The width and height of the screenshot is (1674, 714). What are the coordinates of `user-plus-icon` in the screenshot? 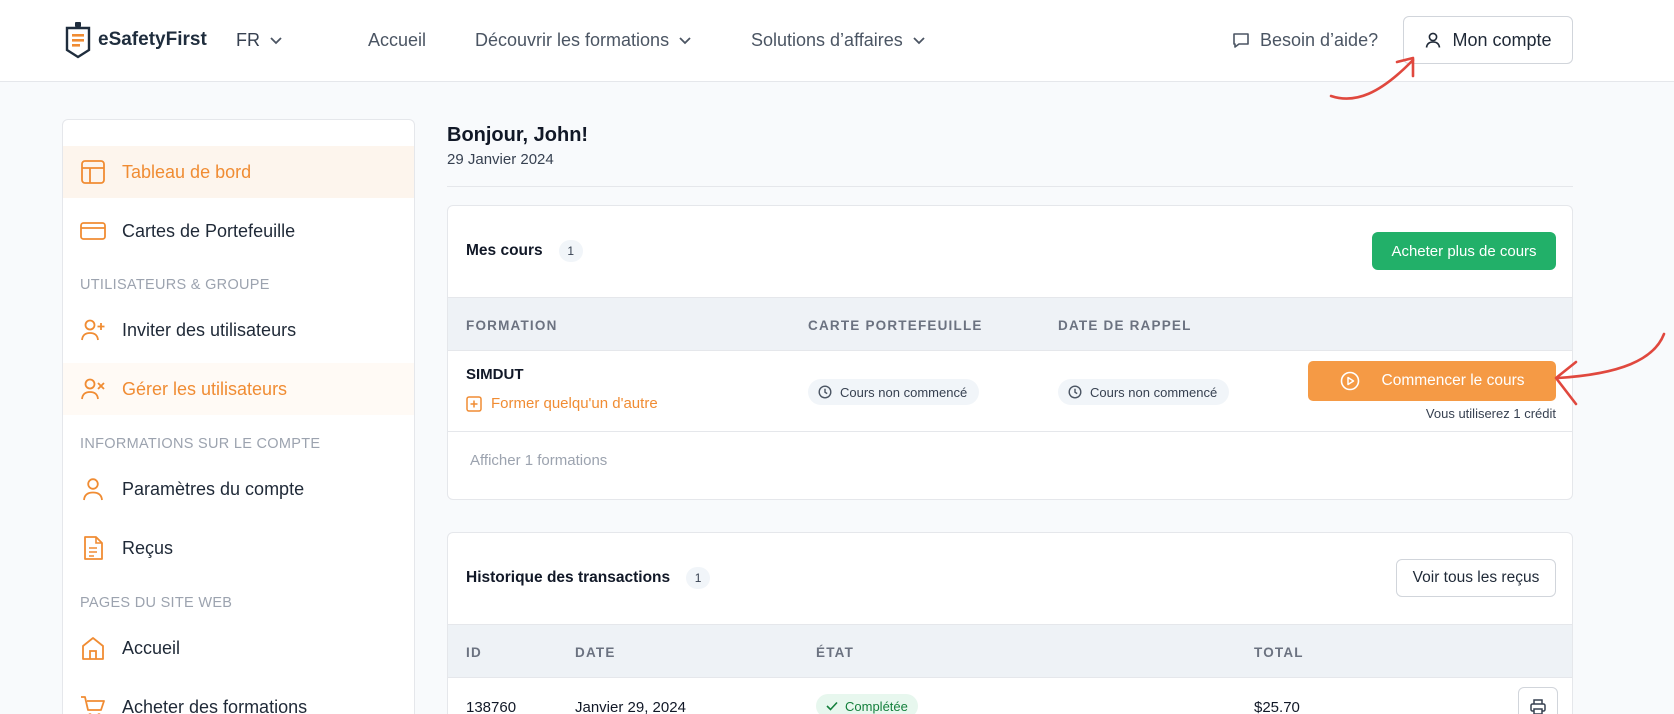 It's located at (93, 330).